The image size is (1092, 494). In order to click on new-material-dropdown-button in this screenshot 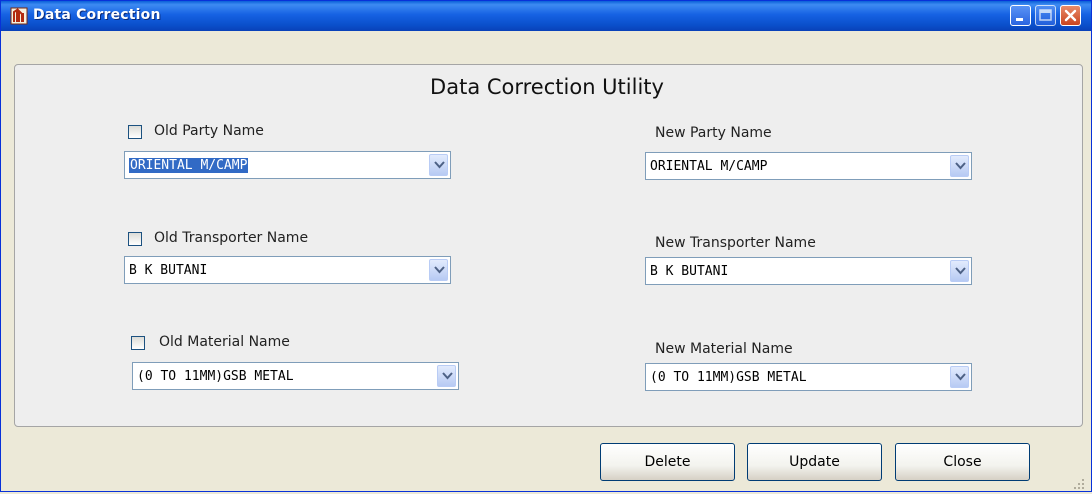, I will do `click(959, 377)`.